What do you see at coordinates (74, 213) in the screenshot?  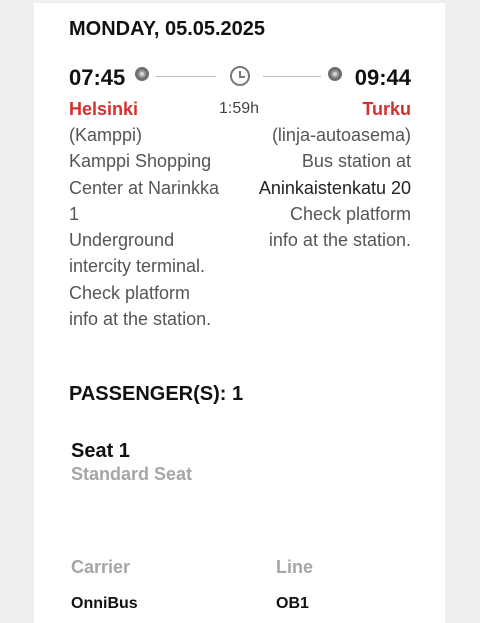 I see `departure-desc-line: 1` at bounding box center [74, 213].